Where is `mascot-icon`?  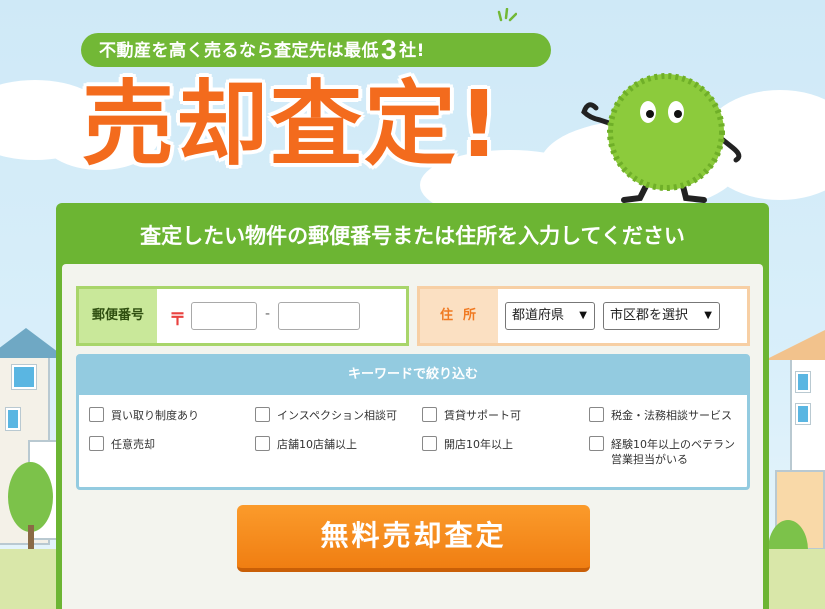 mascot-icon is located at coordinates (661, 138).